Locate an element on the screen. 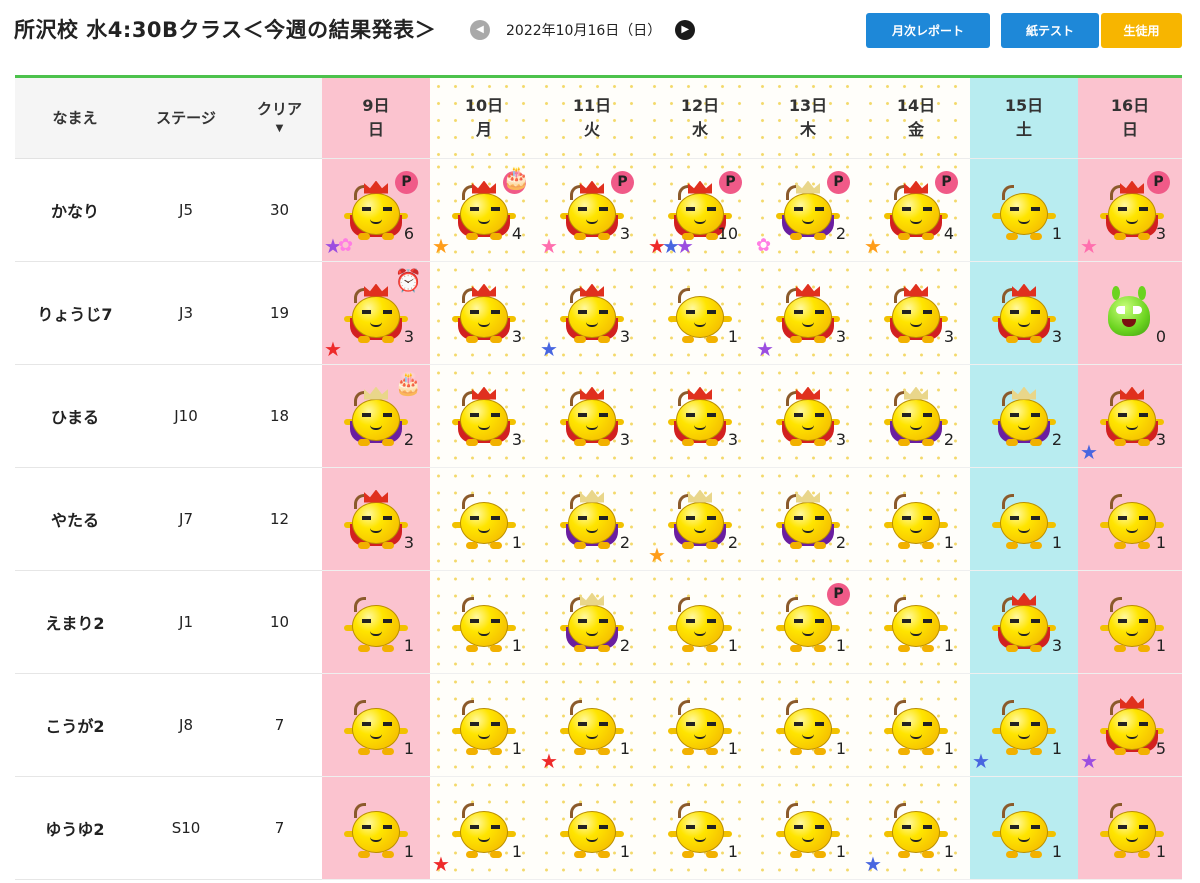  student-name: ゆうゆ2 is located at coordinates (75, 828).